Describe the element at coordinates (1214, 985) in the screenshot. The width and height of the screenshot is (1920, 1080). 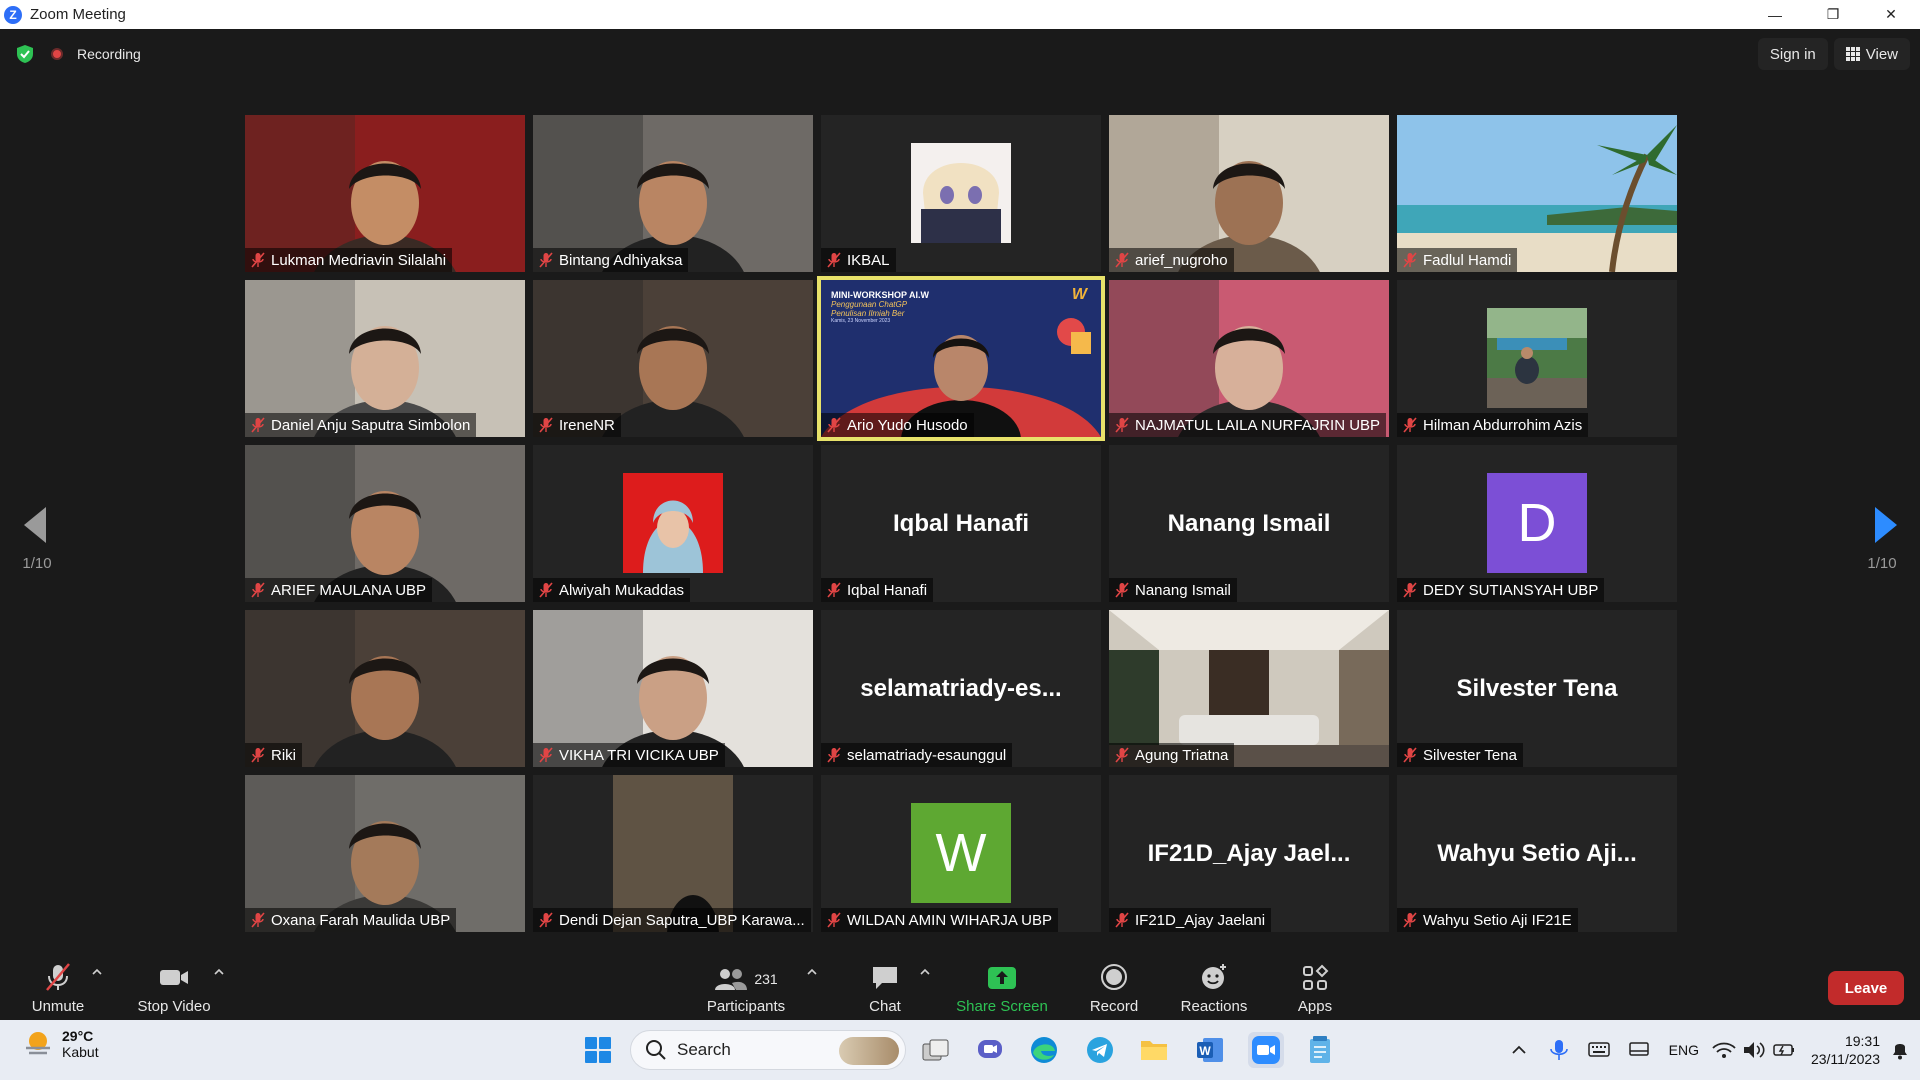
I see `reactions-button: Reactions` at that location.